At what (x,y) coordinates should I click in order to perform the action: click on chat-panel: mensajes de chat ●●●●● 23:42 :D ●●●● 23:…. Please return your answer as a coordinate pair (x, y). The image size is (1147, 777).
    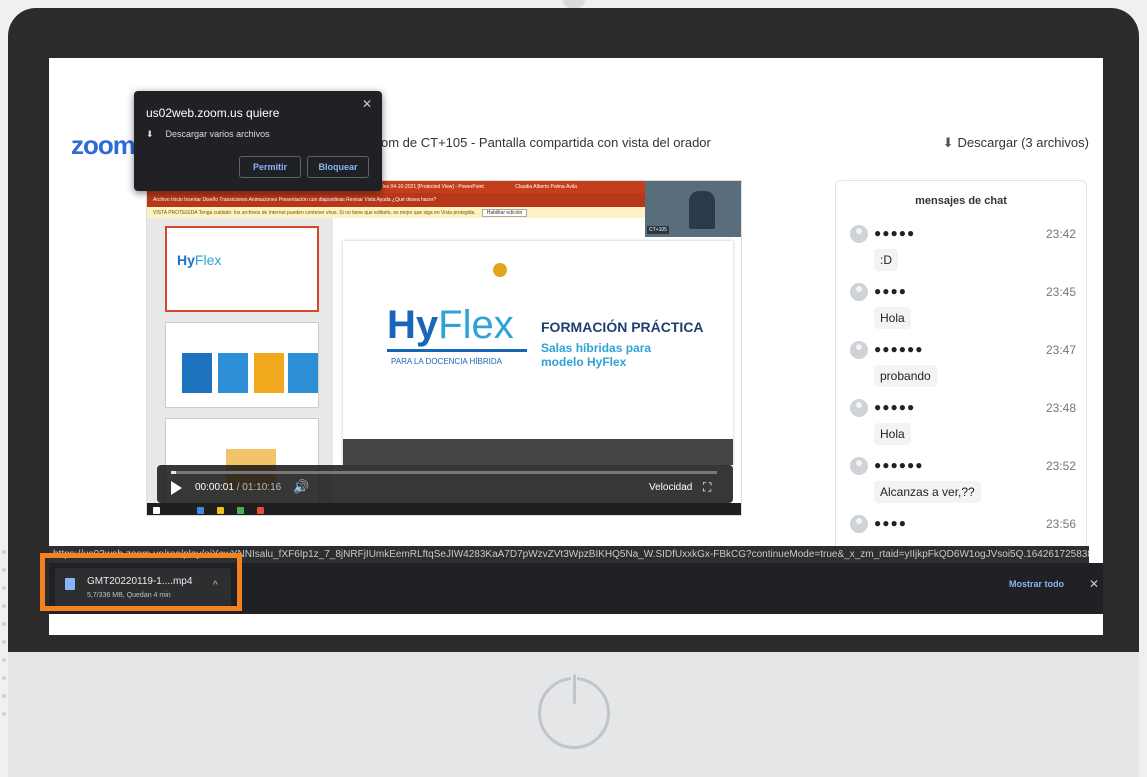
    Looking at the image, I should click on (961, 375).